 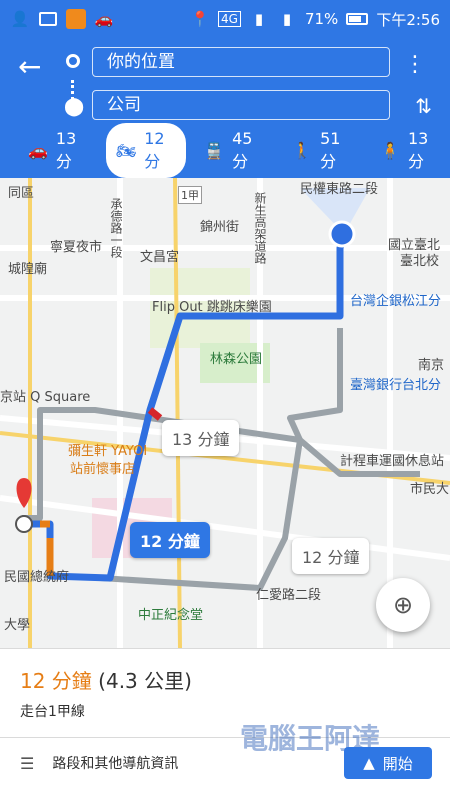 I want to click on alt-route-time-callout-2: 12 分鐘, so click(x=331, y=556).